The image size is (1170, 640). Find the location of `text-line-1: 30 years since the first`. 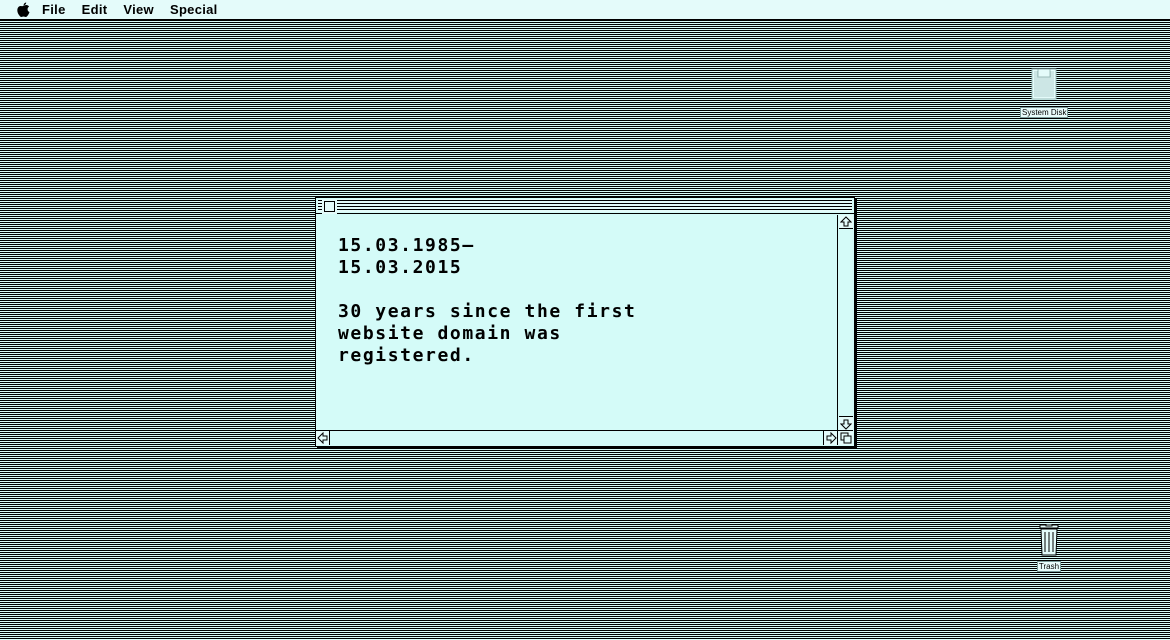

text-line-1: 30 years since the first is located at coordinates (487, 311).